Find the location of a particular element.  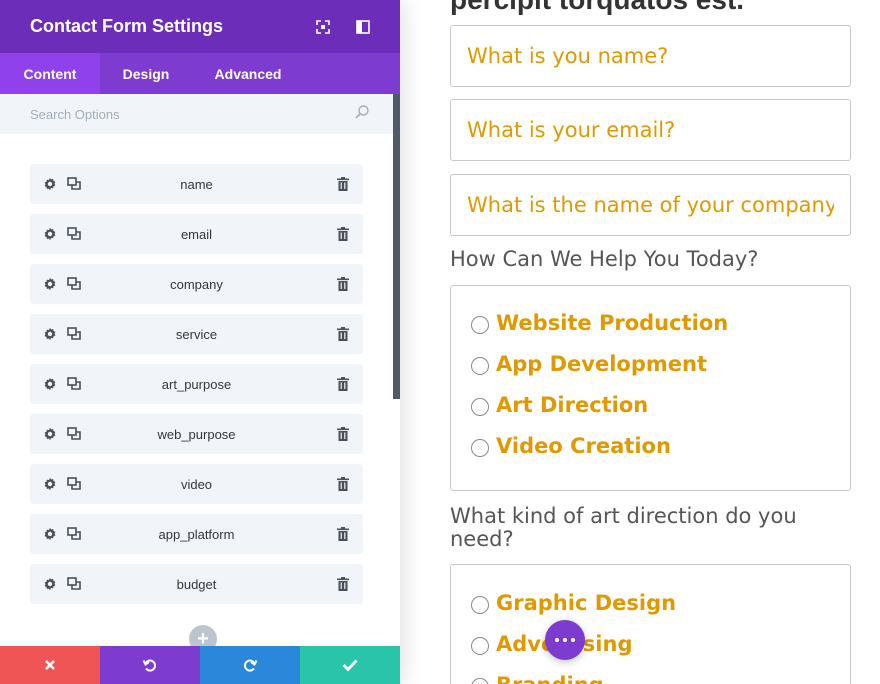

email-field is located at coordinates (650, 130).